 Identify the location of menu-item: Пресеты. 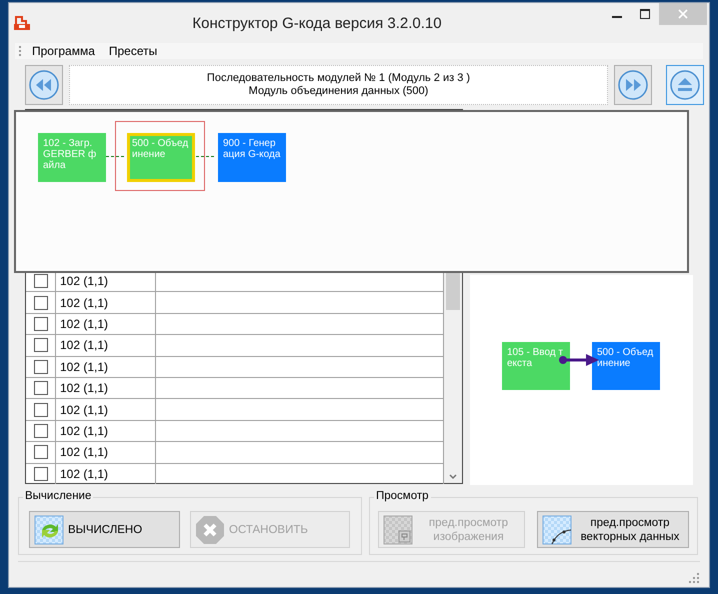
(136, 51).